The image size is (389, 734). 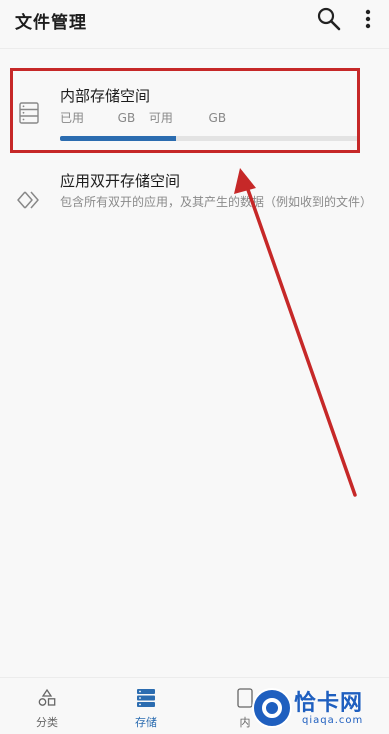 What do you see at coordinates (146, 698) in the screenshot?
I see `storage-icon` at bounding box center [146, 698].